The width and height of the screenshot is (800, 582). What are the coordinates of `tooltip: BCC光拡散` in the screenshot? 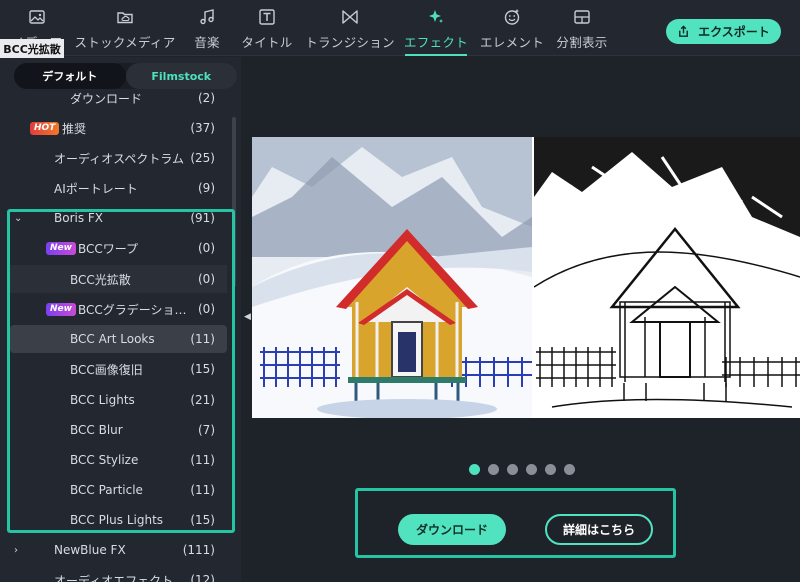 It's located at (32, 48).